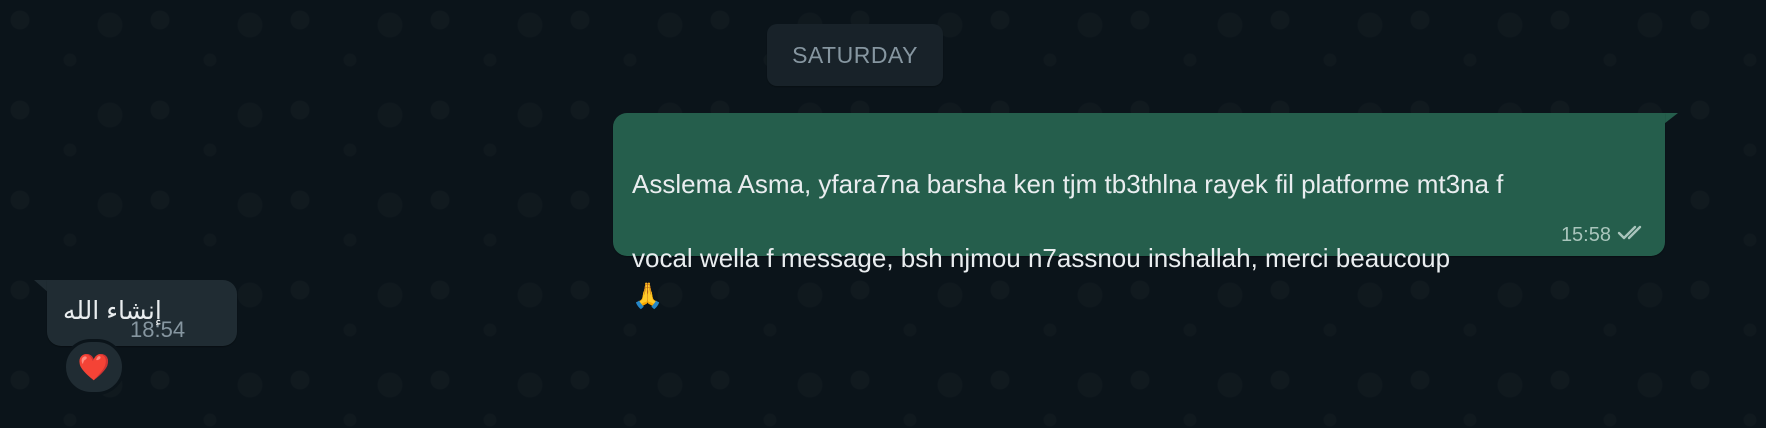  I want to click on heart-reaction: ❤️, so click(94, 367).